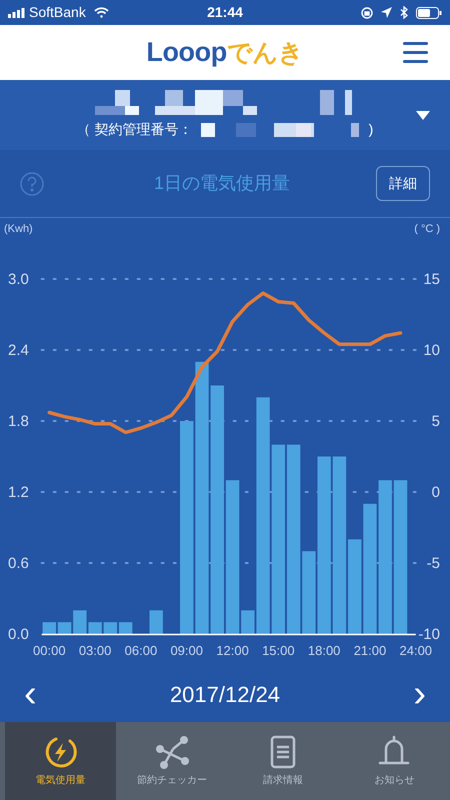  I want to click on x-tick-label: 00:00, so click(49, 650).